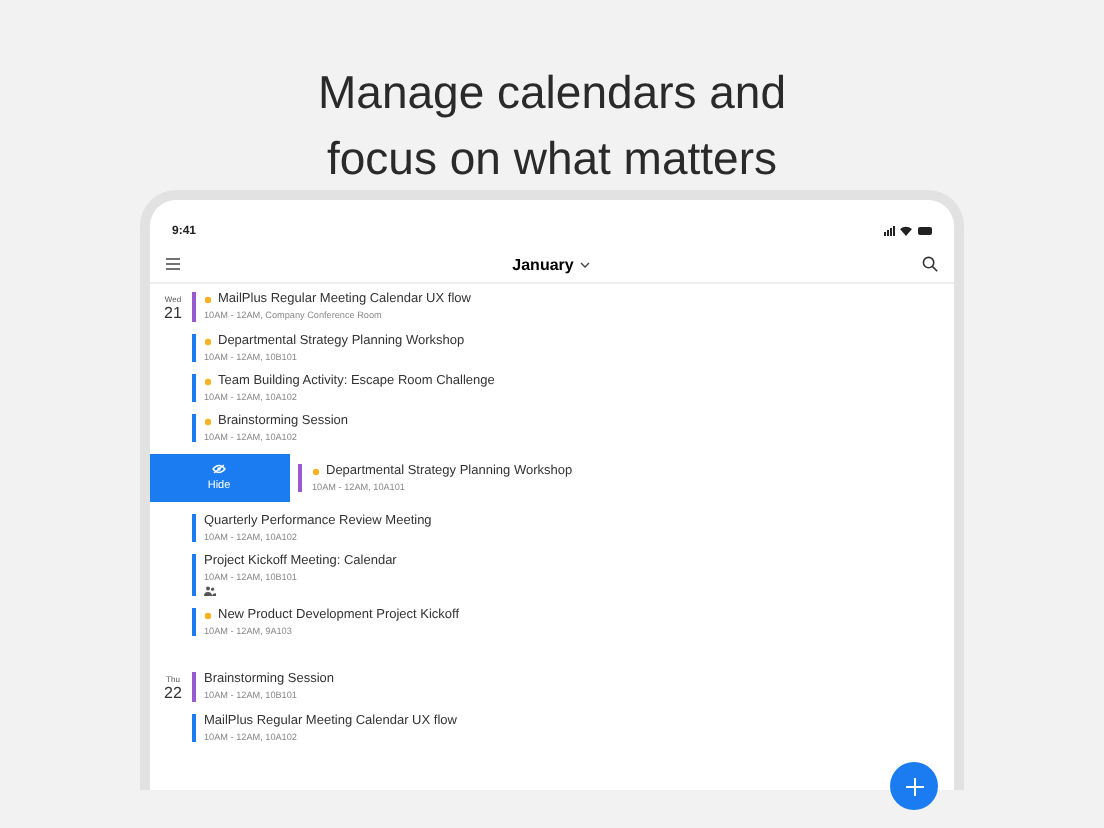 The height and width of the screenshot is (828, 1104). I want to click on month-dropdown: January, so click(551, 264).